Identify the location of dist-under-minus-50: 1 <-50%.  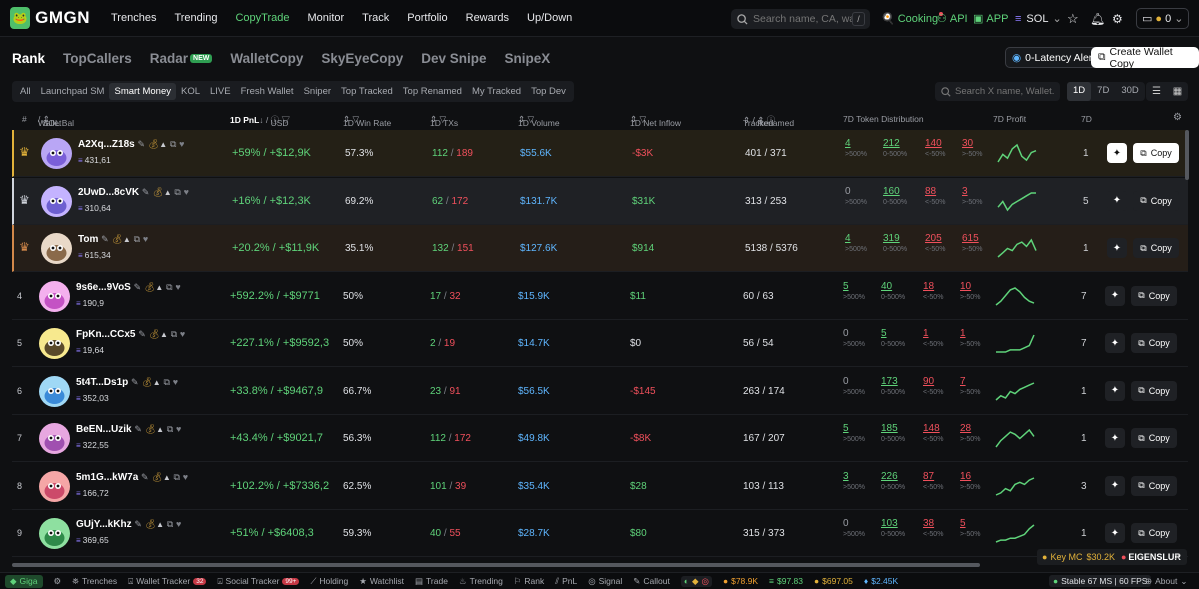
(940, 338).